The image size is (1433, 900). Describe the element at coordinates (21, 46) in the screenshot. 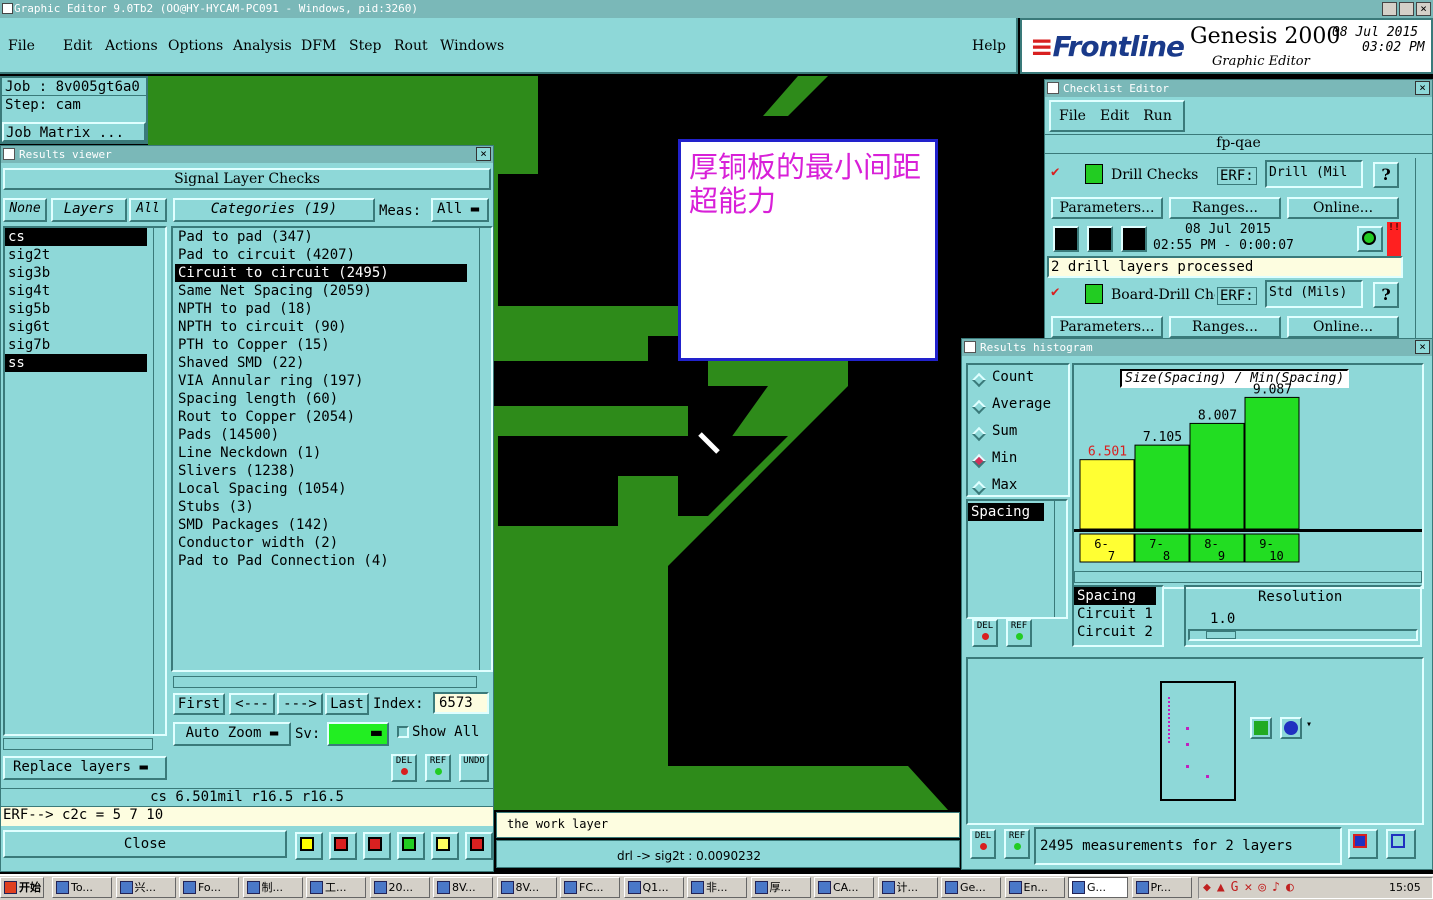

I see `menu-file: File` at that location.